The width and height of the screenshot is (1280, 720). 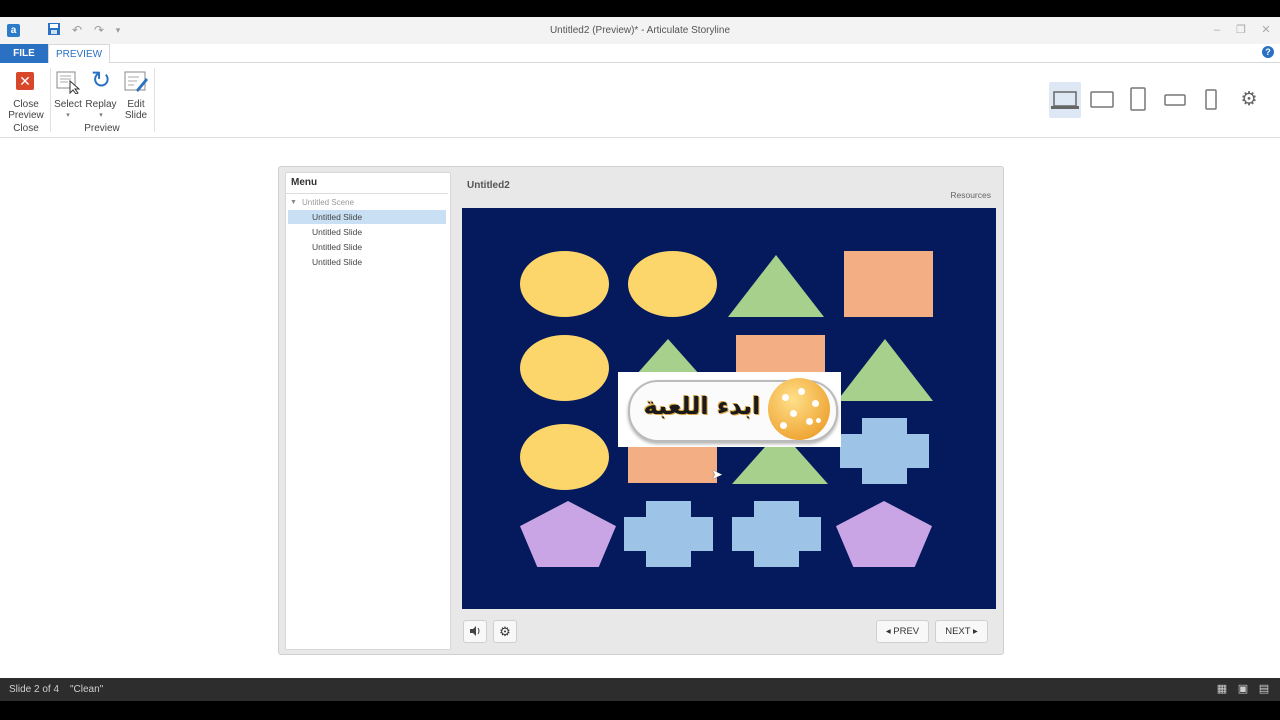 I want to click on help-icon: ?, so click(x=1268, y=52).